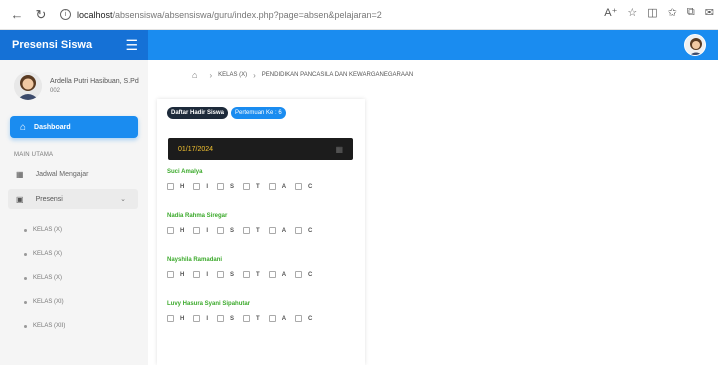  What do you see at coordinates (652, 12) in the screenshot?
I see `split-screen-icon: ◫` at bounding box center [652, 12].